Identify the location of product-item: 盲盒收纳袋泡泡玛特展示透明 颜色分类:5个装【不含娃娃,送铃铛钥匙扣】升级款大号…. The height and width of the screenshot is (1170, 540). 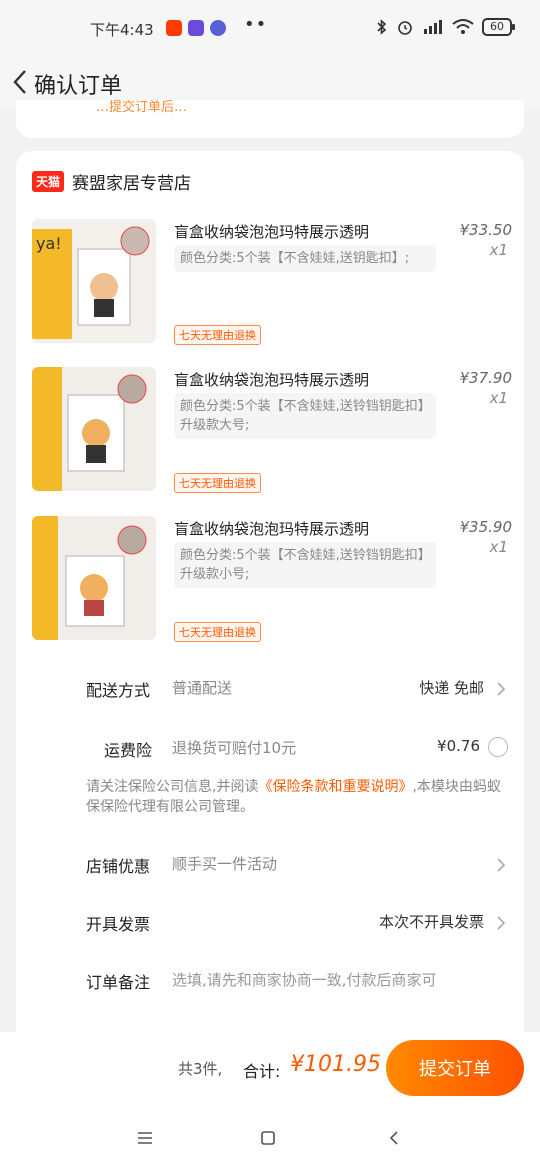
(272, 430).